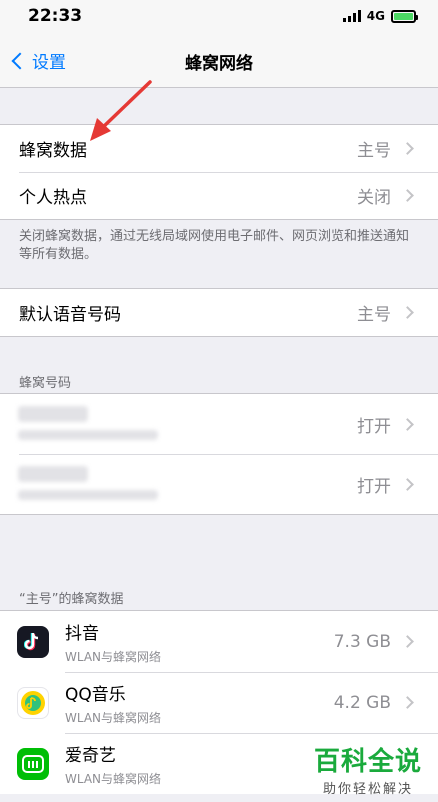 The width and height of the screenshot is (438, 802). Describe the element at coordinates (71, 599) in the screenshot. I see `section-header-app-usage: “主号”的蜂窝数据` at that location.